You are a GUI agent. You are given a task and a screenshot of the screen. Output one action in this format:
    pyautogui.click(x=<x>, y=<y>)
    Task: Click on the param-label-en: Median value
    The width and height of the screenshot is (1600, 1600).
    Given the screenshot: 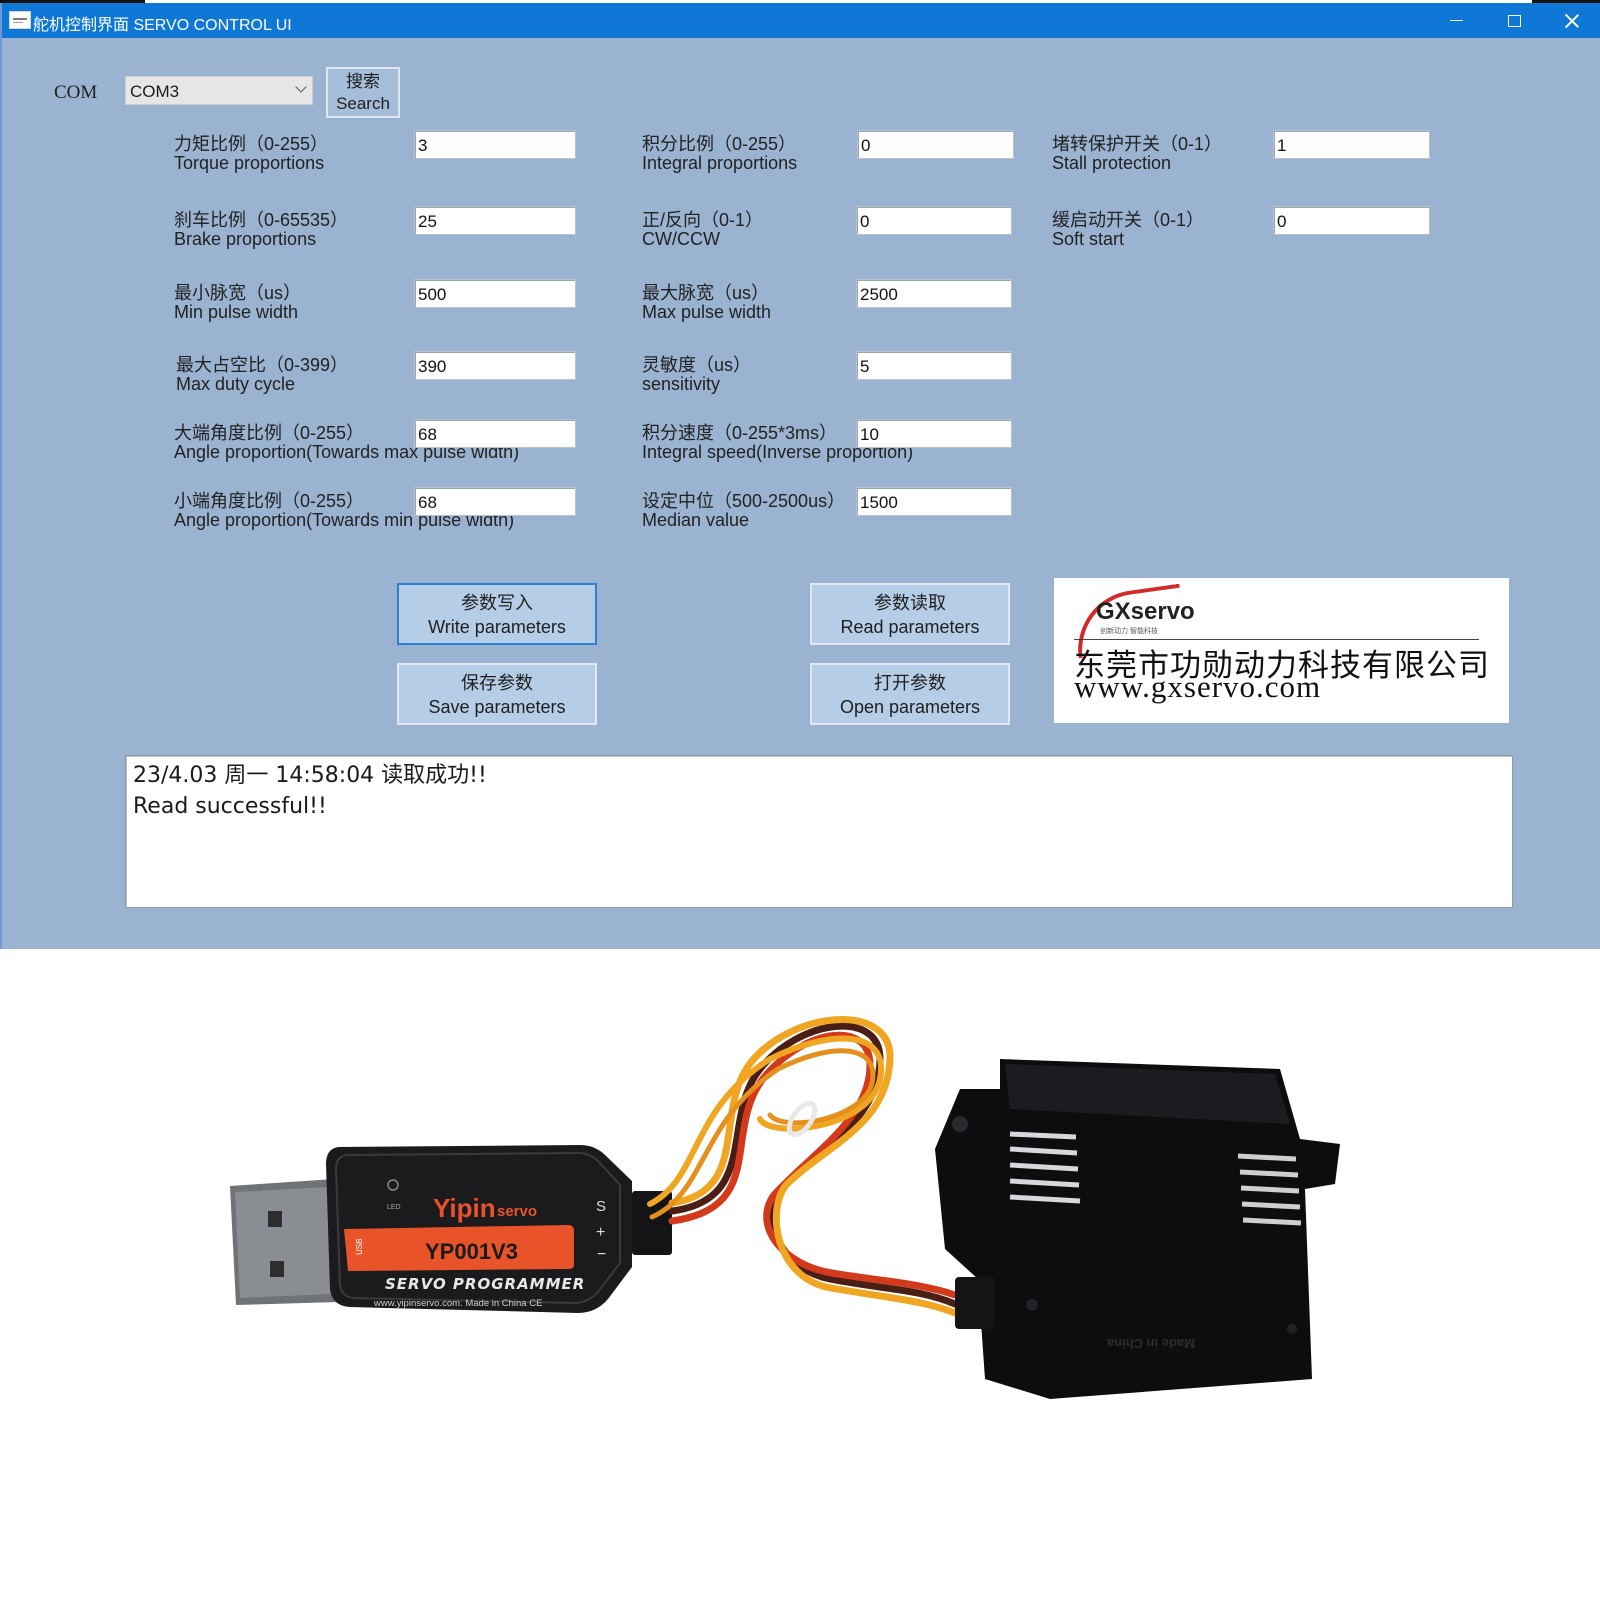 What is the action you would take?
    pyautogui.click(x=696, y=520)
    